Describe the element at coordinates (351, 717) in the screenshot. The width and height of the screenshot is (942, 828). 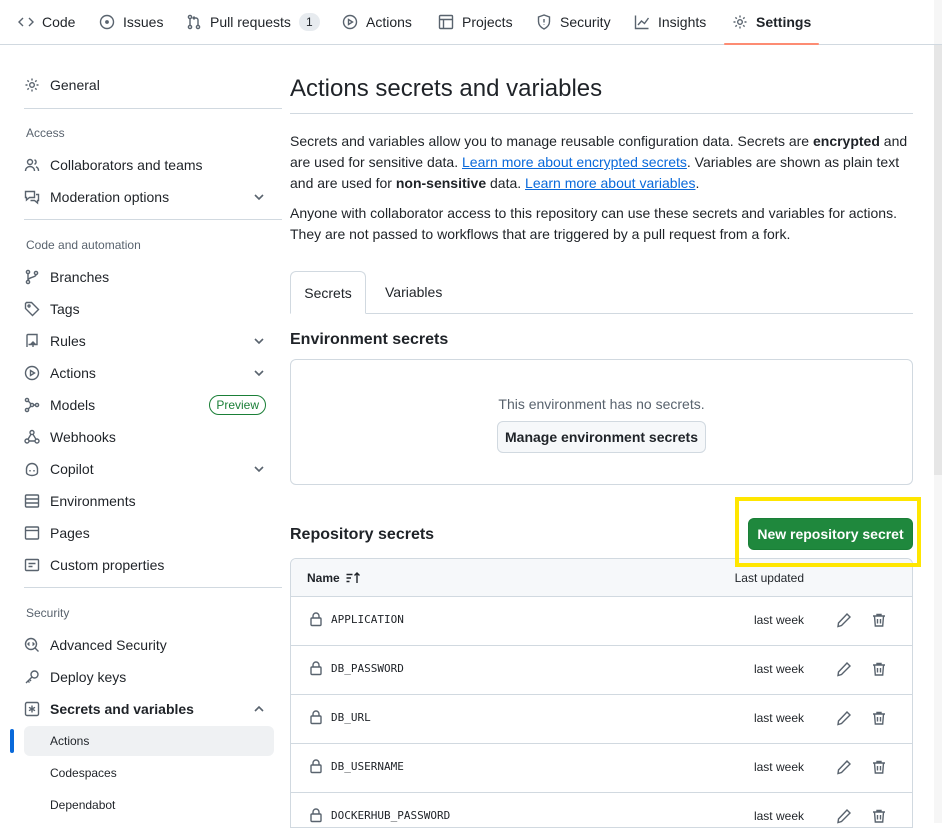
I see `secret-name: DB_URL` at that location.